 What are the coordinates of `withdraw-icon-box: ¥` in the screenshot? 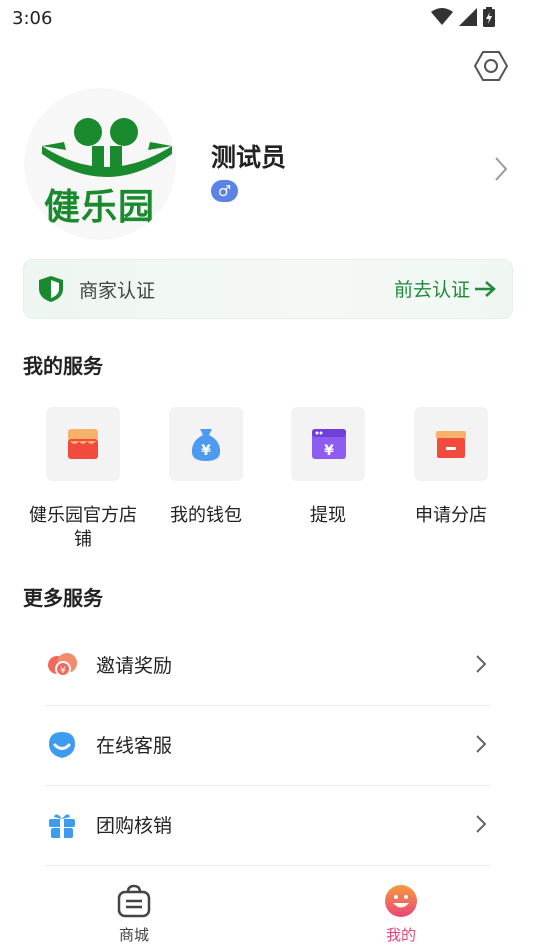 It's located at (328, 444).